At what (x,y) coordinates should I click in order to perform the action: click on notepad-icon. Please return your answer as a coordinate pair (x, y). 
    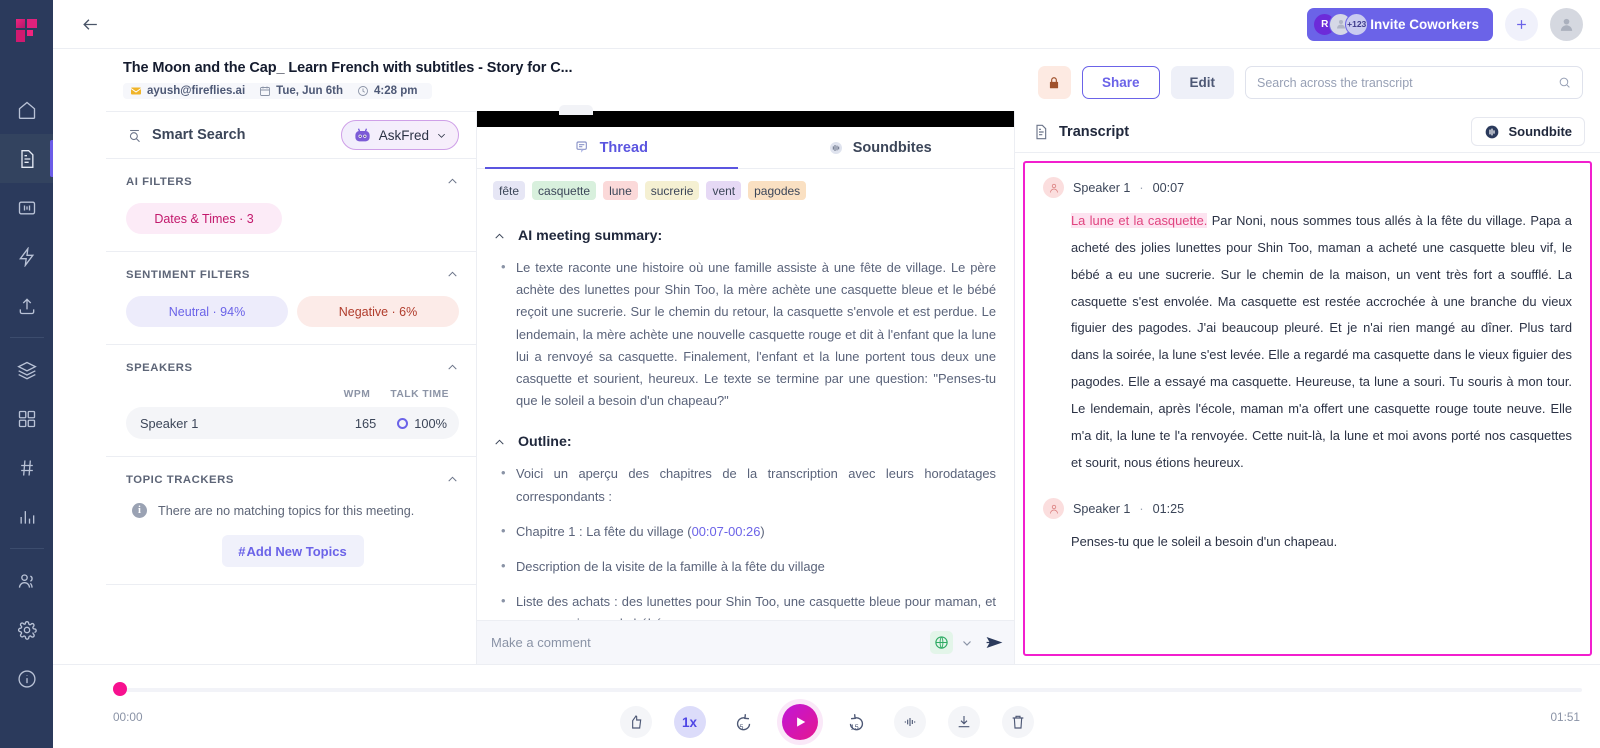
    Looking at the image, I should click on (26, 158).